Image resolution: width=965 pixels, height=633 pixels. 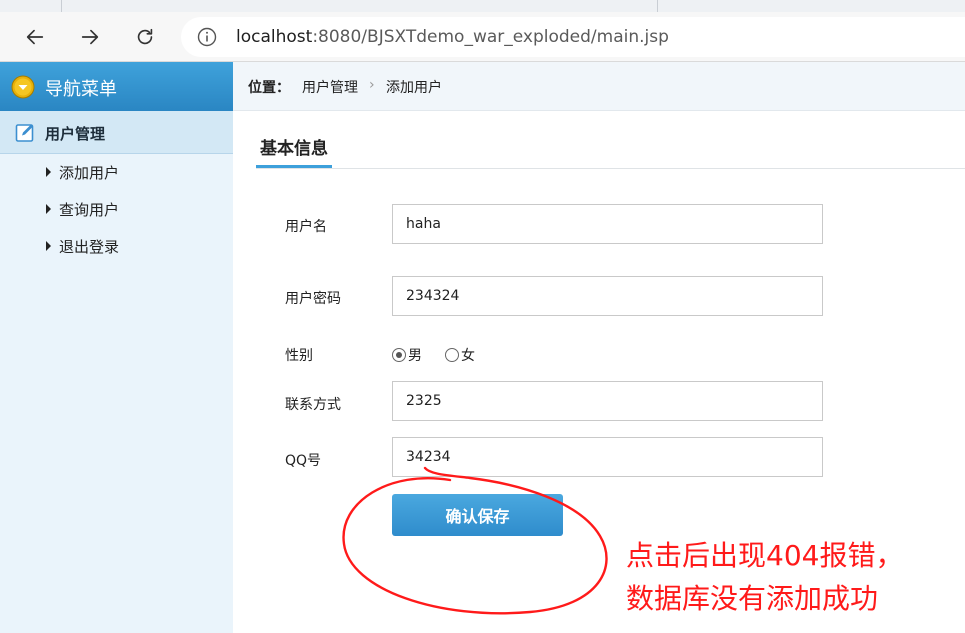 I want to click on contact-label: 联系方式, so click(x=313, y=405).